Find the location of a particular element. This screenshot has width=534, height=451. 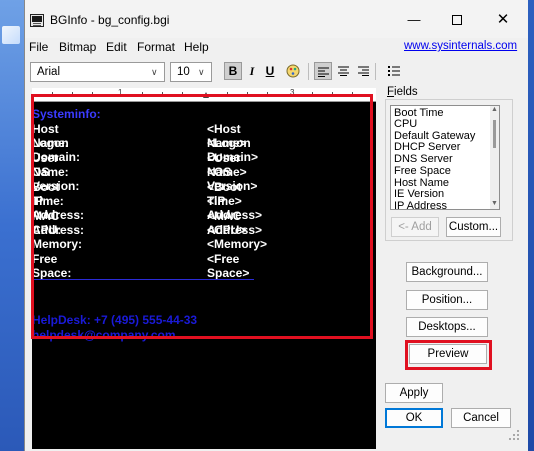

ruler-indent-marker is located at coordinates (206, 95).